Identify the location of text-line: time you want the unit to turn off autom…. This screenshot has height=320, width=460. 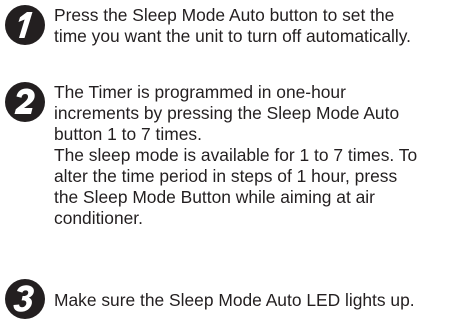
(233, 36).